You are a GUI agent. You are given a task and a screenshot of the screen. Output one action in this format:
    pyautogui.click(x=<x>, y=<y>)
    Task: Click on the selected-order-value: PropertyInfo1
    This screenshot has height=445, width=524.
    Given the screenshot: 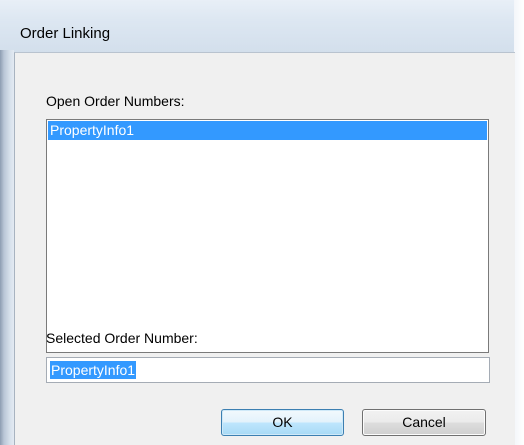 What is the action you would take?
    pyautogui.click(x=93, y=370)
    